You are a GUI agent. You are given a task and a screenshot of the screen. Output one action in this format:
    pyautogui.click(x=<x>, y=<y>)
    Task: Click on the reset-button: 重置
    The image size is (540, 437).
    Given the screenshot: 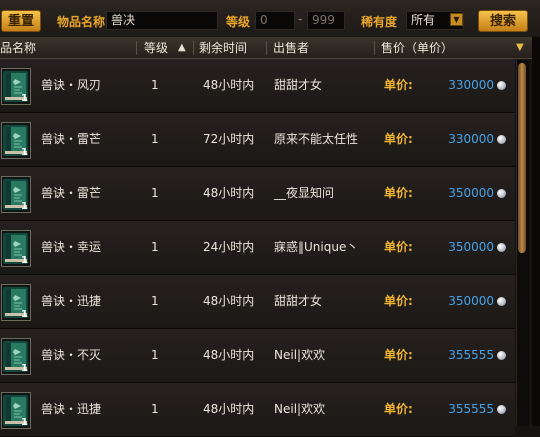 What is the action you would take?
    pyautogui.click(x=21, y=21)
    